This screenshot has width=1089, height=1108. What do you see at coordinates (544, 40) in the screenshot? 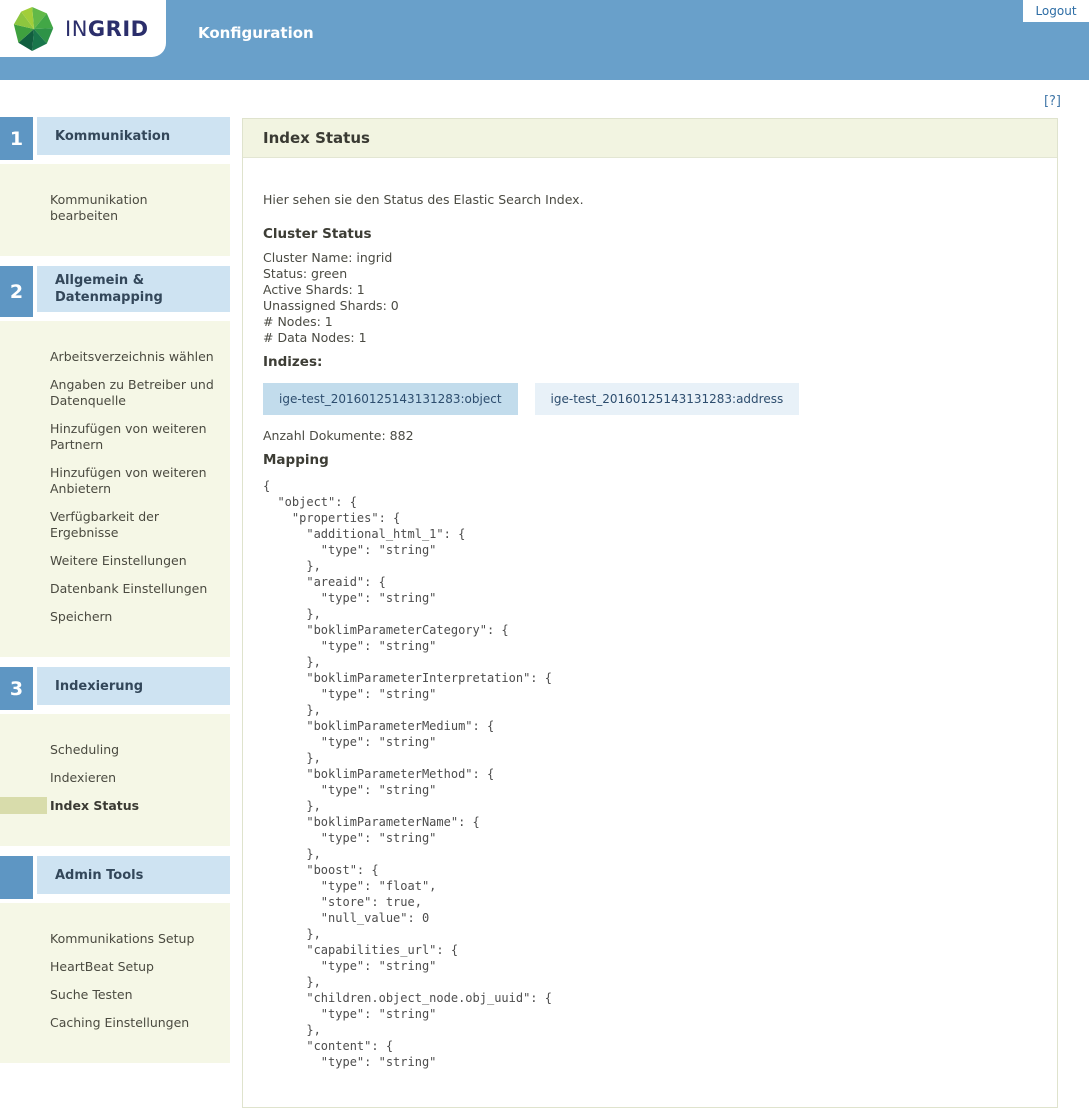
I see `header-bar: INGRID Konfiguration Logout` at bounding box center [544, 40].